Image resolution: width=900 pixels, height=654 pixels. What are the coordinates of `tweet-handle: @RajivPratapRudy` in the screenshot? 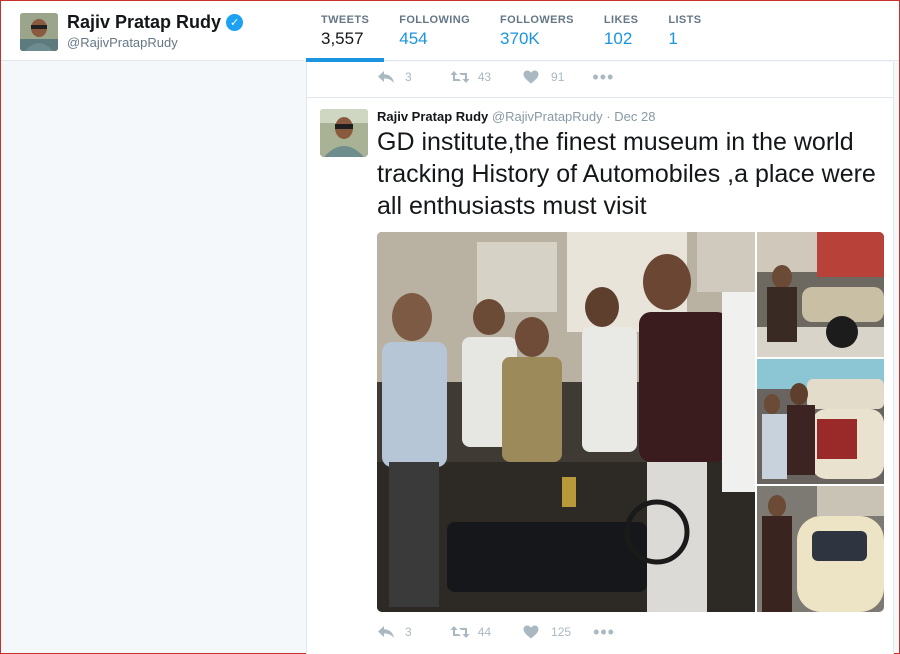 It's located at (547, 116).